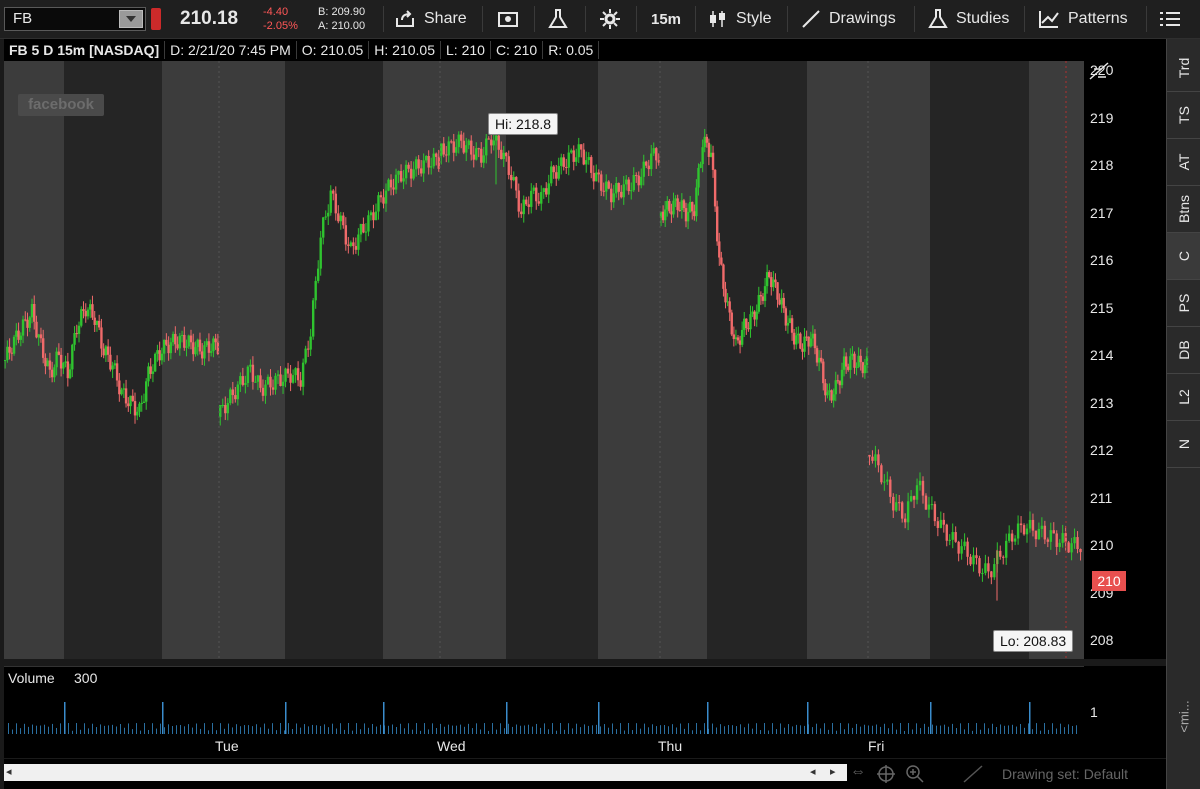 This screenshot has height=789, width=1200. I want to click on style-button: Style, so click(740, 19).